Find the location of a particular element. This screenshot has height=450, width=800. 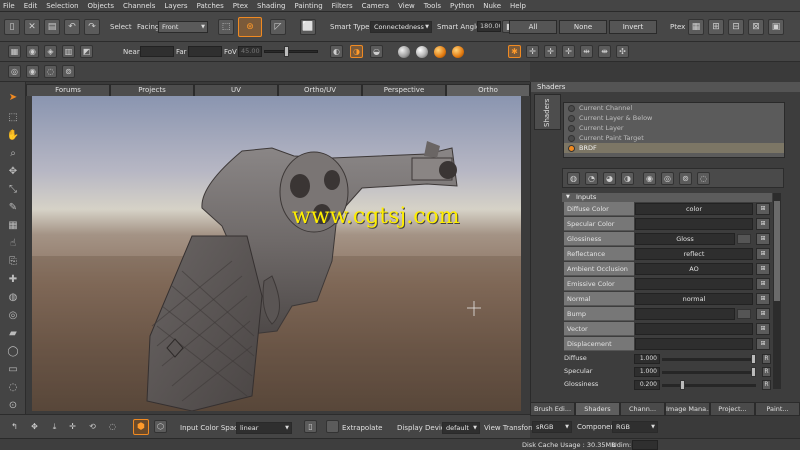

menu-patches: Patches is located at coordinates (210, 6).